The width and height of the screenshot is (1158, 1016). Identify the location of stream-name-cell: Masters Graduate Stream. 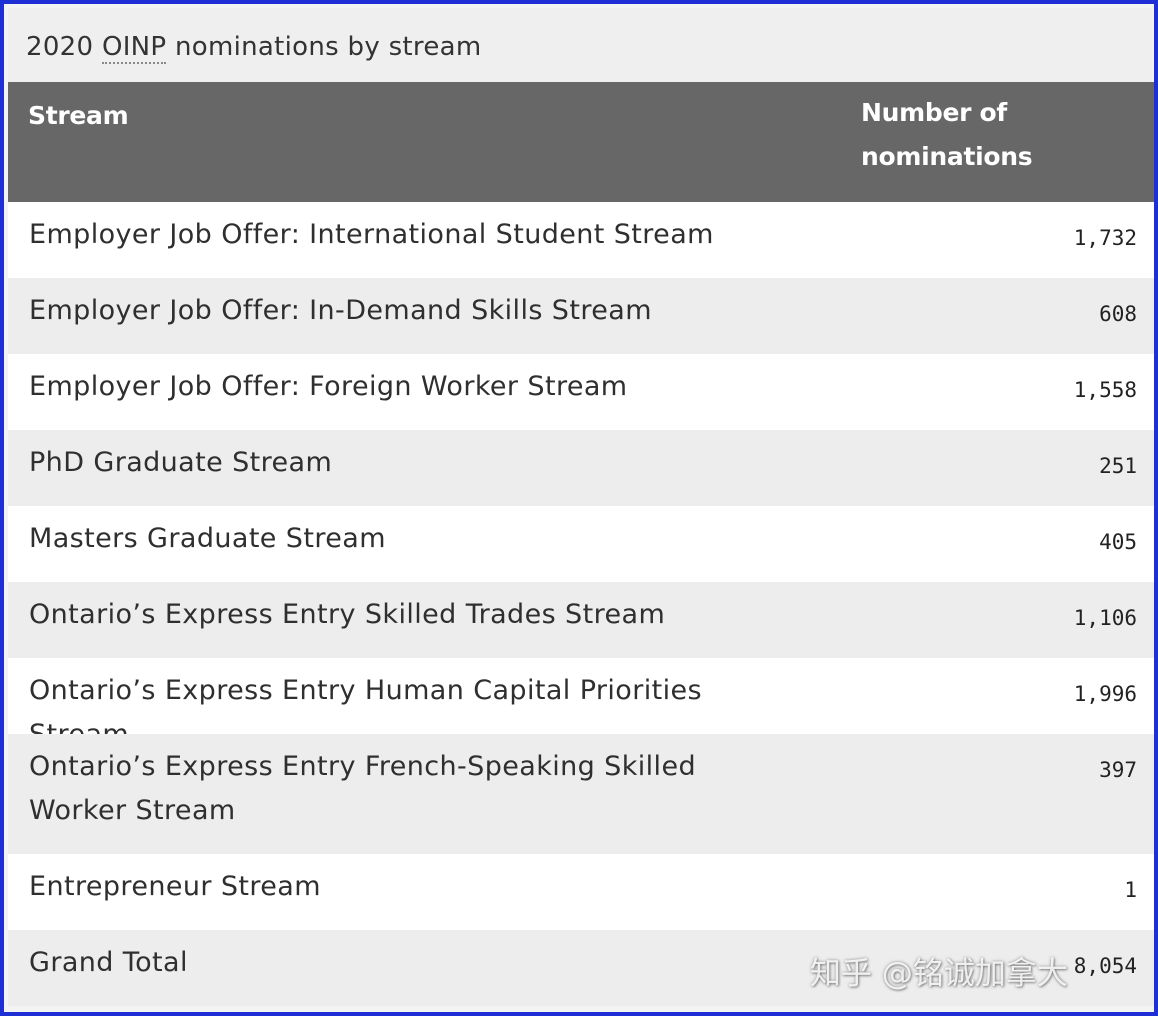
(207, 538).